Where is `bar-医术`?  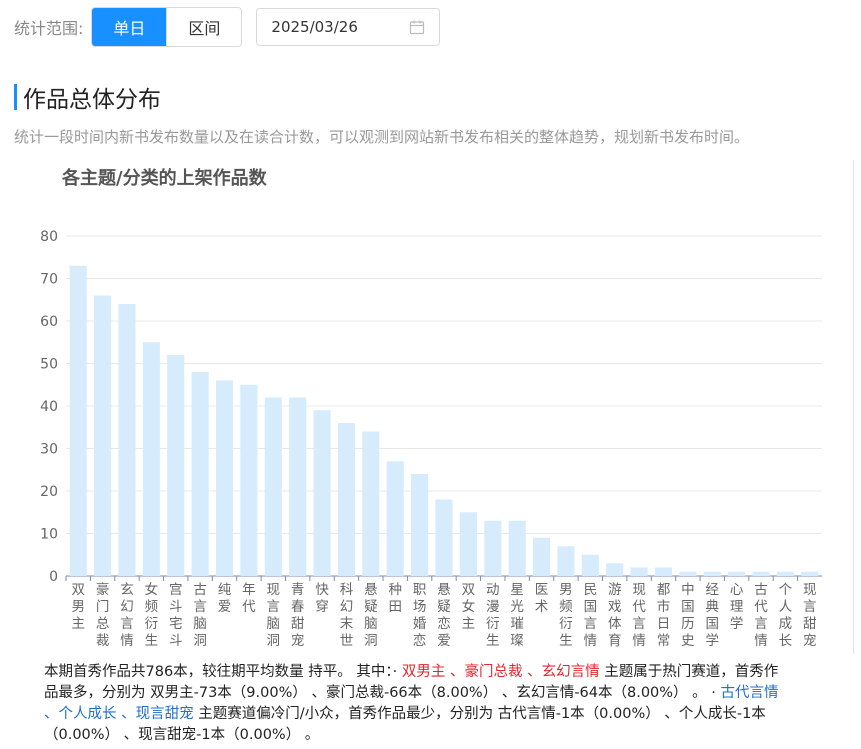
bar-医术 is located at coordinates (542, 556).